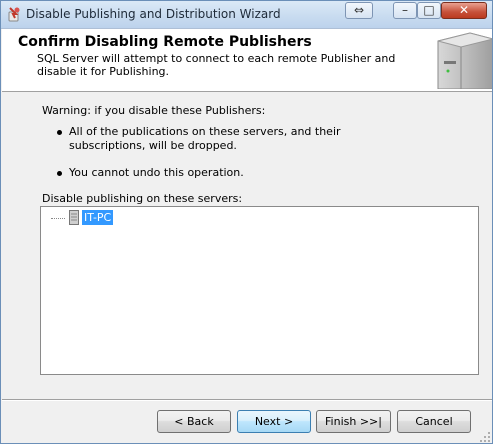  I want to click on resize-grip-icon, so click(485, 437).